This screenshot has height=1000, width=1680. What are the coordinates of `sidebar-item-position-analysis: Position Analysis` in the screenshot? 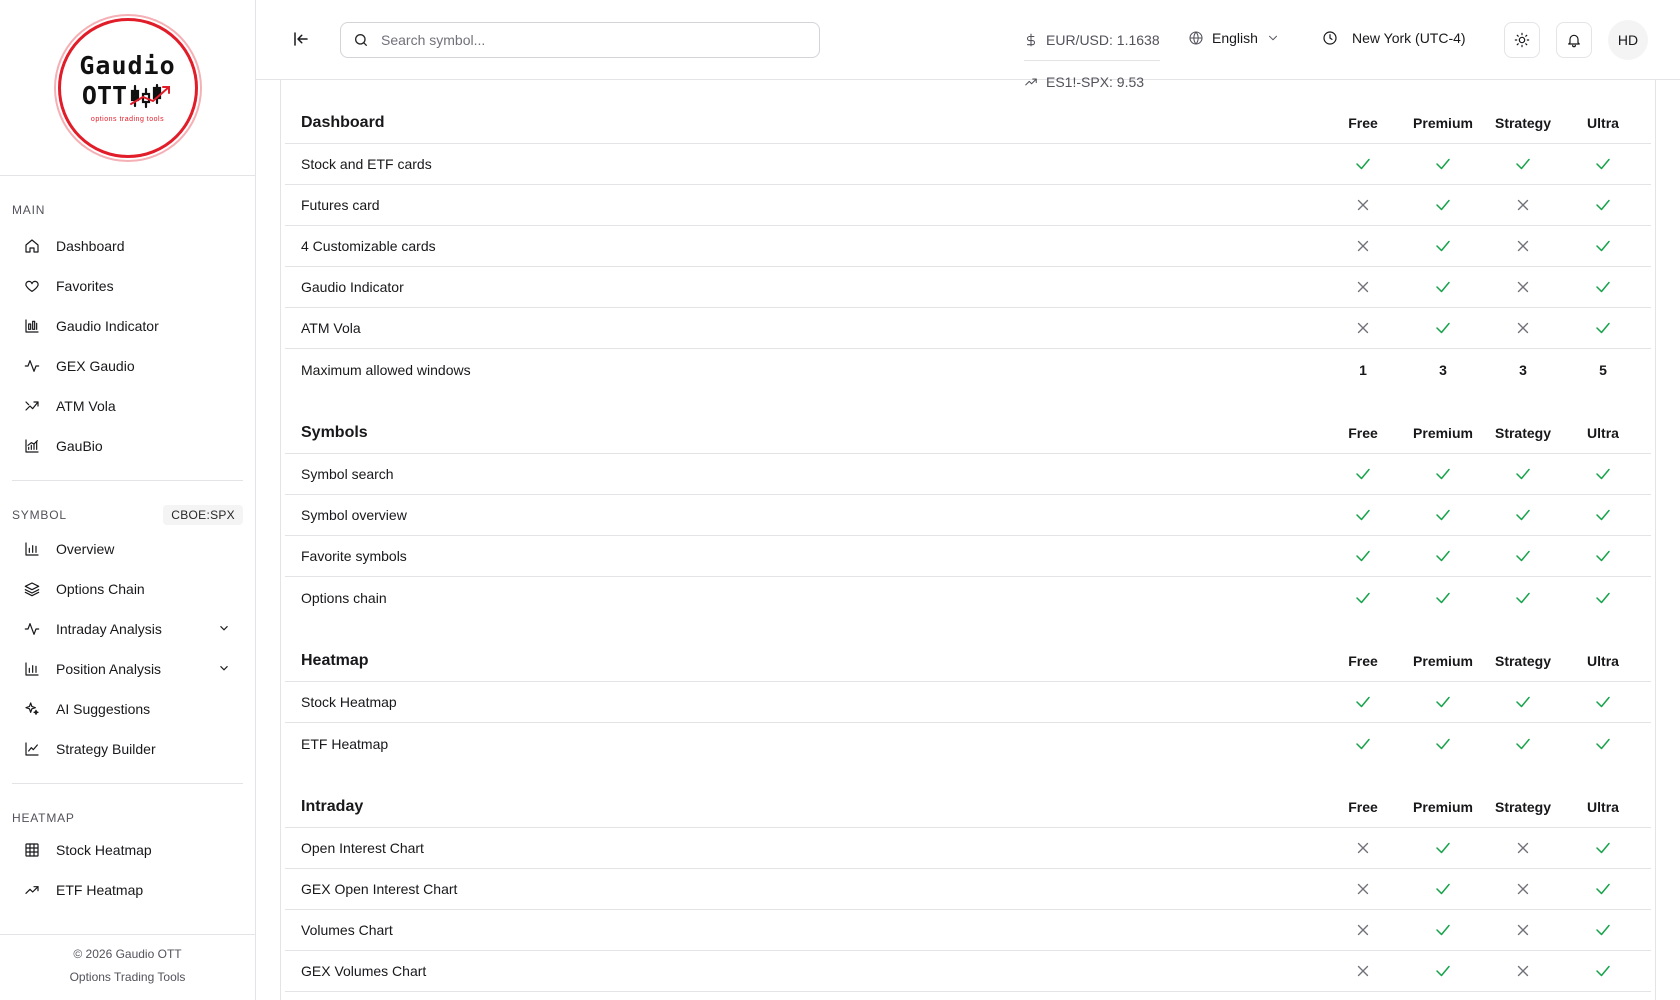 It's located at (127, 669).